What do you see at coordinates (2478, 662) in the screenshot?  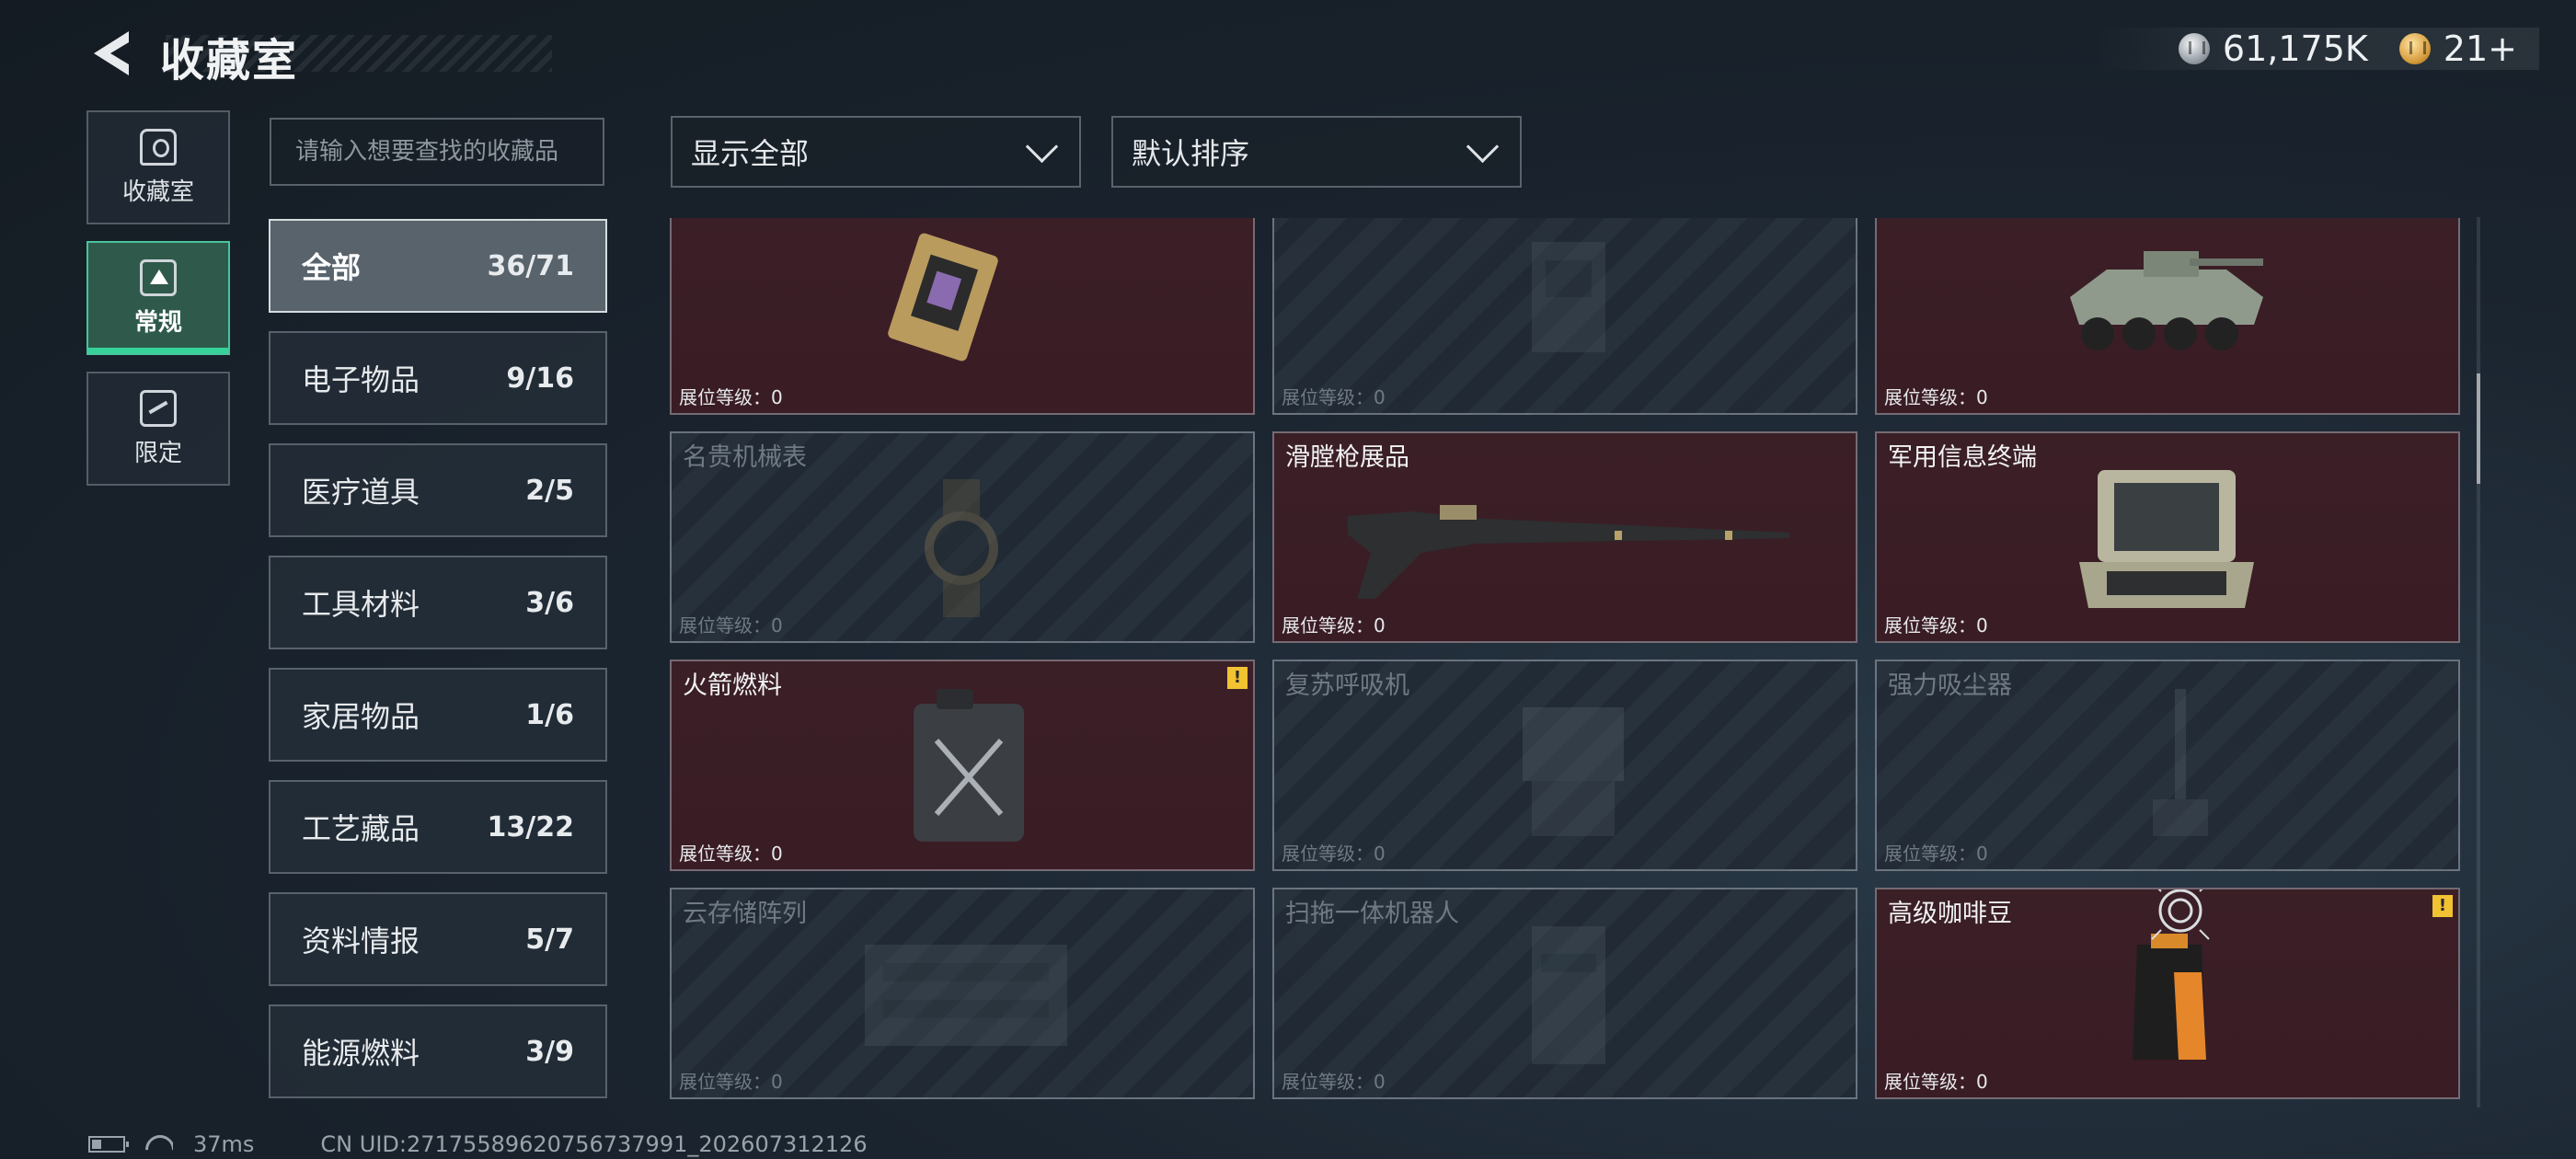 I see `grid-scrollbar` at bounding box center [2478, 662].